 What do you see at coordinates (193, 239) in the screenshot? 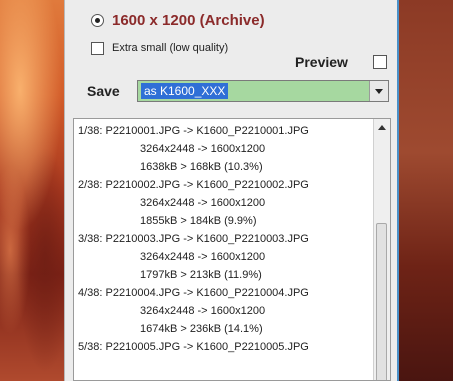
I see `log-line: 3/38: P2210003.JPG -> K1600_P2210003.JPG` at bounding box center [193, 239].